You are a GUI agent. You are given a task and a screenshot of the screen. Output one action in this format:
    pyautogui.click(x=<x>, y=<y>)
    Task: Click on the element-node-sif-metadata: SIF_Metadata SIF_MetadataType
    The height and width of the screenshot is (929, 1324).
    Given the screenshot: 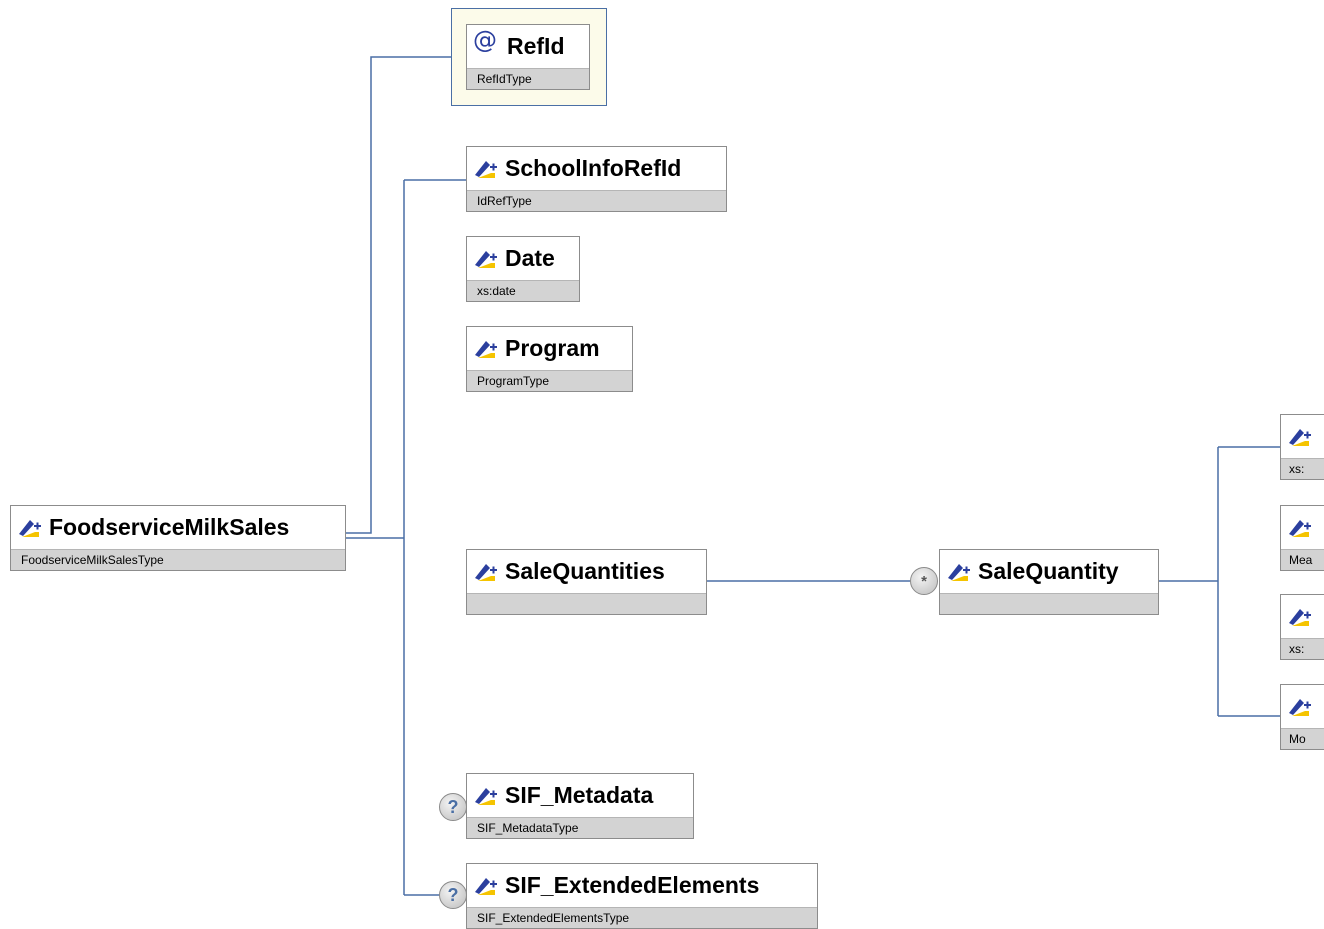 What is the action you would take?
    pyautogui.click(x=580, y=806)
    